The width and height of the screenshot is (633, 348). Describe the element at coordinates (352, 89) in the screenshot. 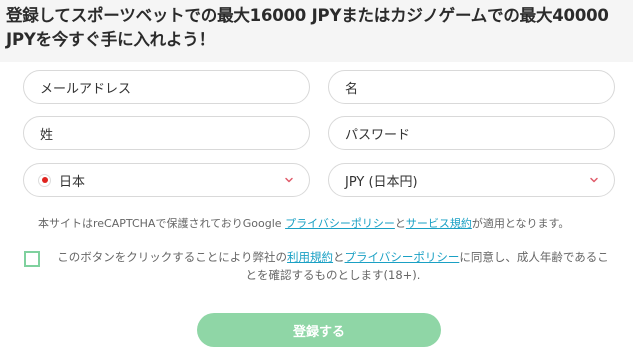

I see `first-name-placeholder: 名` at that location.